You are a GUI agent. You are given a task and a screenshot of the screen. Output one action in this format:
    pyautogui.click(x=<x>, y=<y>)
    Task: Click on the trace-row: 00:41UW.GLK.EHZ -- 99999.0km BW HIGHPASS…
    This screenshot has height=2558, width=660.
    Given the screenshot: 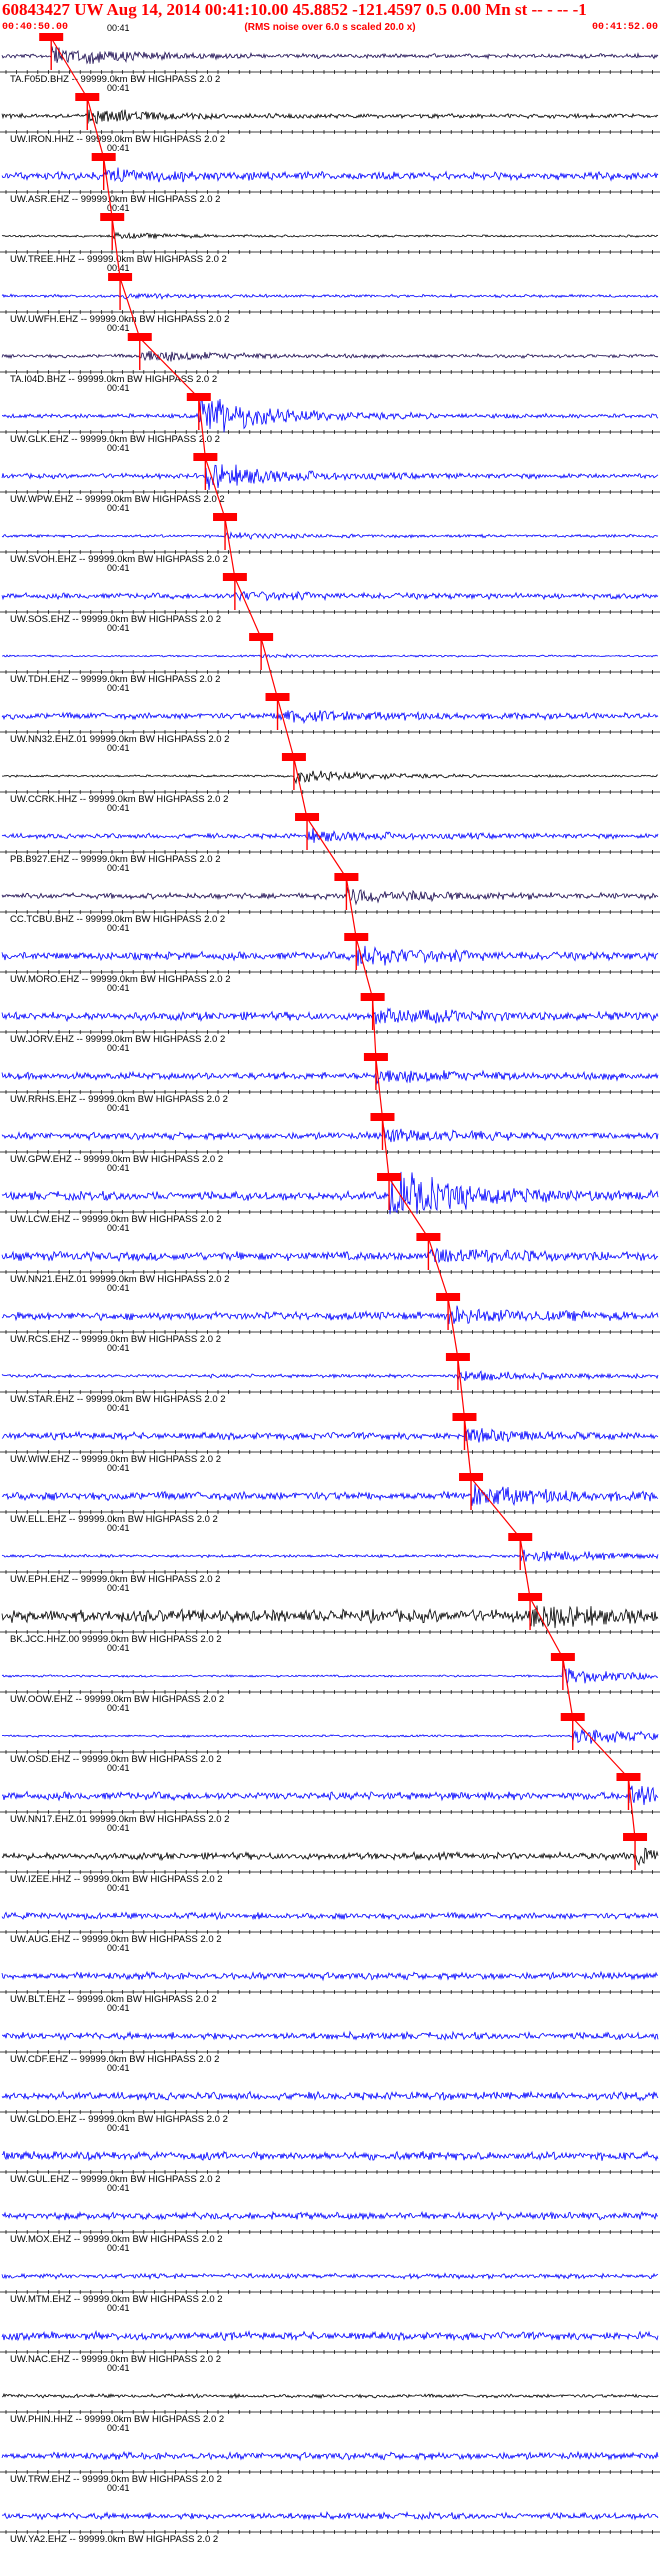 What is the action you would take?
    pyautogui.click(x=330, y=414)
    